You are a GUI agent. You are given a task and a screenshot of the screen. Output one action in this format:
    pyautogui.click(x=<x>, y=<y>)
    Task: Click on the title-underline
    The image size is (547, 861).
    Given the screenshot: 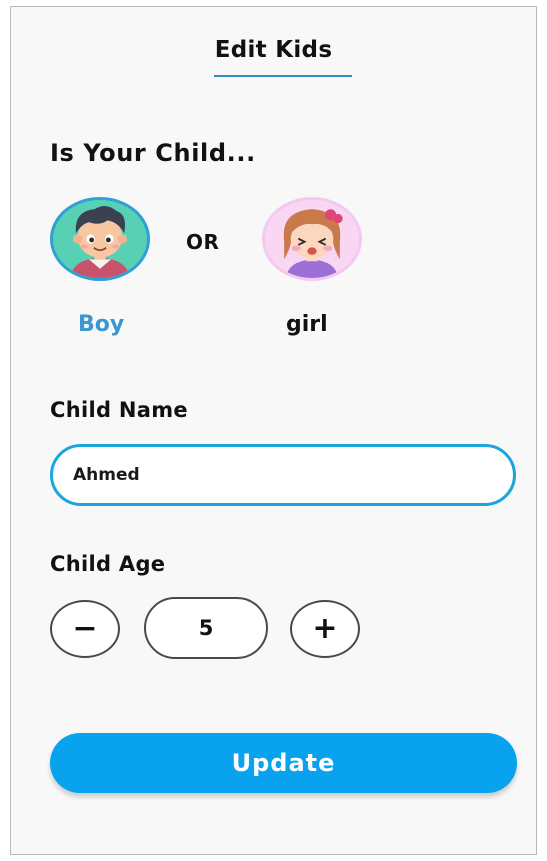 What is the action you would take?
    pyautogui.click(x=283, y=76)
    